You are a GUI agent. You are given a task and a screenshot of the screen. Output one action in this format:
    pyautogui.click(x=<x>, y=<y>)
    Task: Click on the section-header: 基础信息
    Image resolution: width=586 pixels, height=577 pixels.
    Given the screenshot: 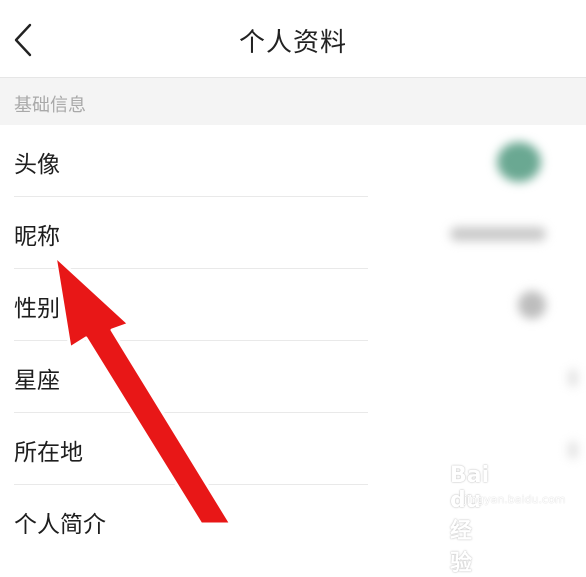 What is the action you would take?
    pyautogui.click(x=293, y=101)
    